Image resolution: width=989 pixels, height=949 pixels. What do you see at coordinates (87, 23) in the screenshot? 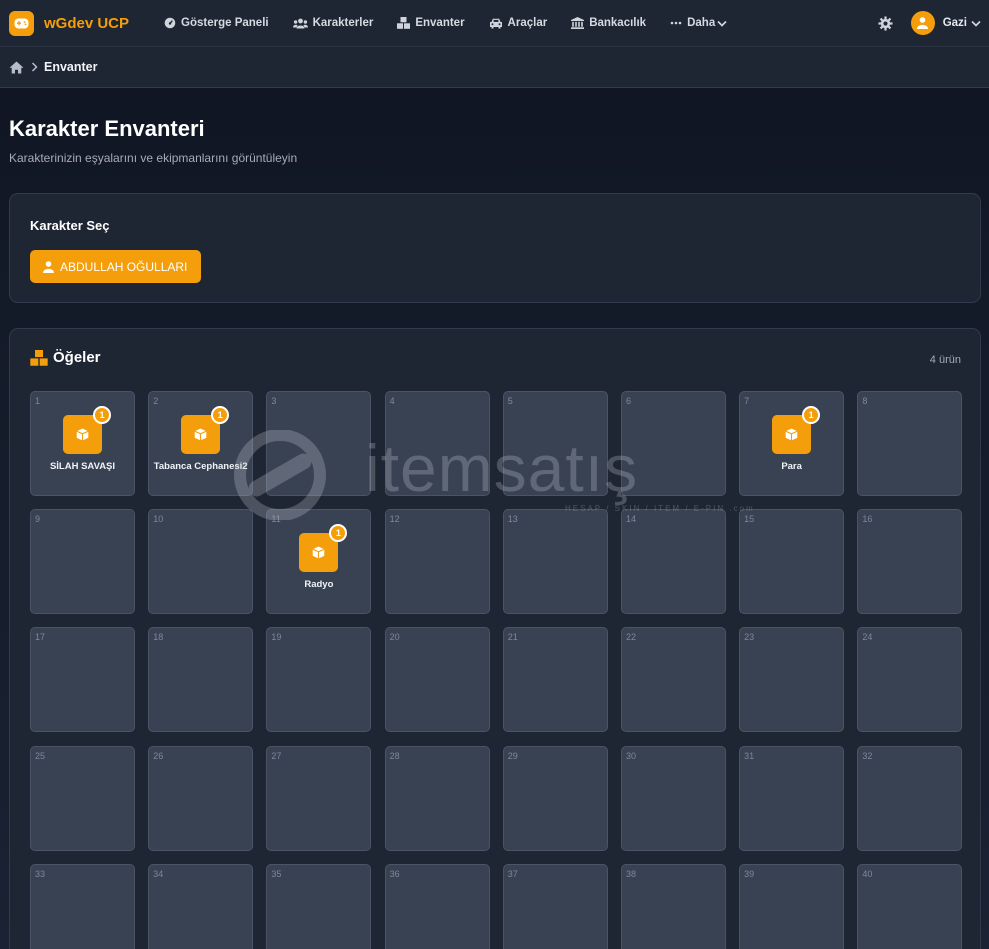
I see `brand-name: wGdev UCP` at bounding box center [87, 23].